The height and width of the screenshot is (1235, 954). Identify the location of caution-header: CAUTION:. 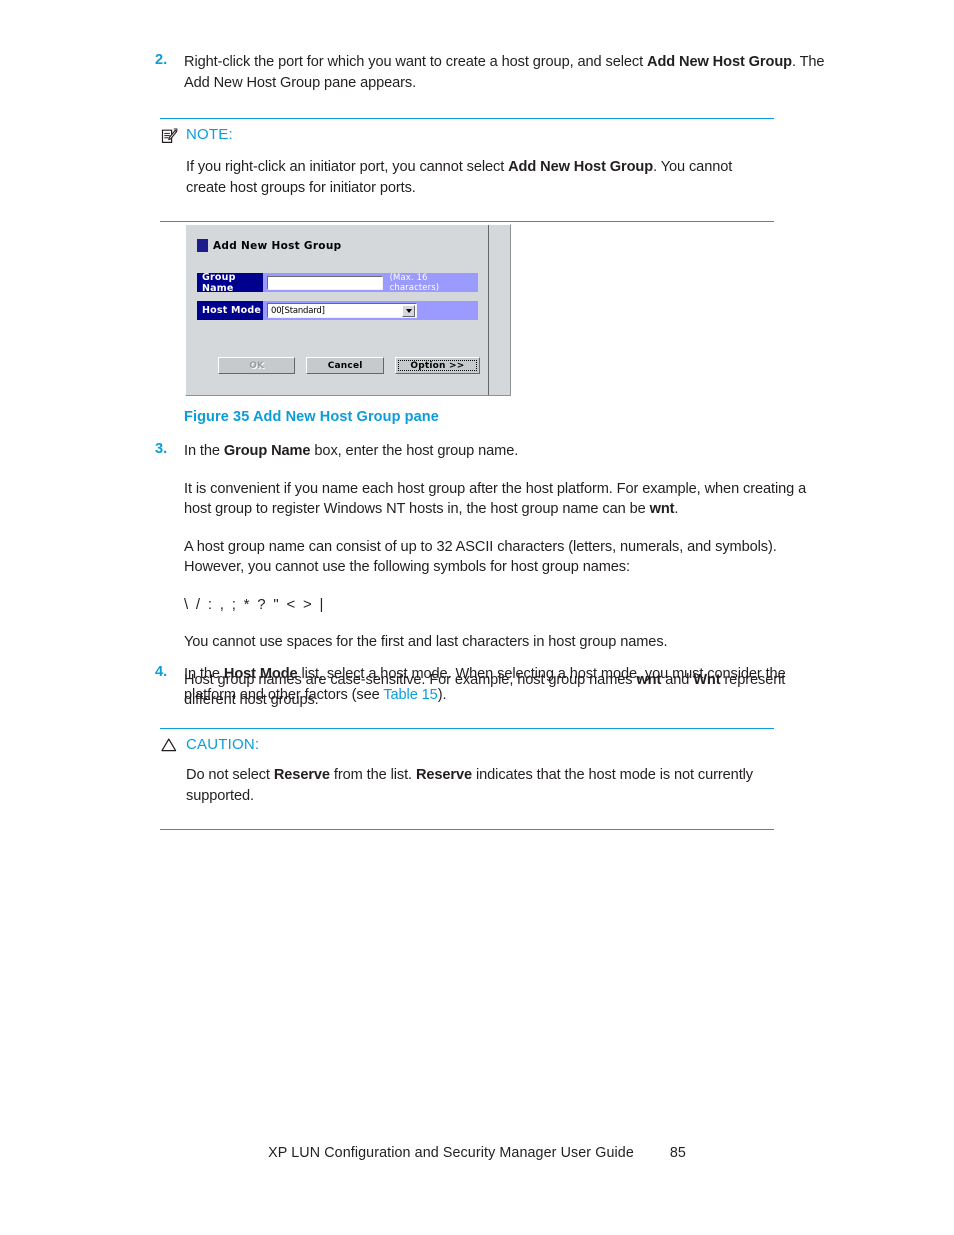
(467, 746).